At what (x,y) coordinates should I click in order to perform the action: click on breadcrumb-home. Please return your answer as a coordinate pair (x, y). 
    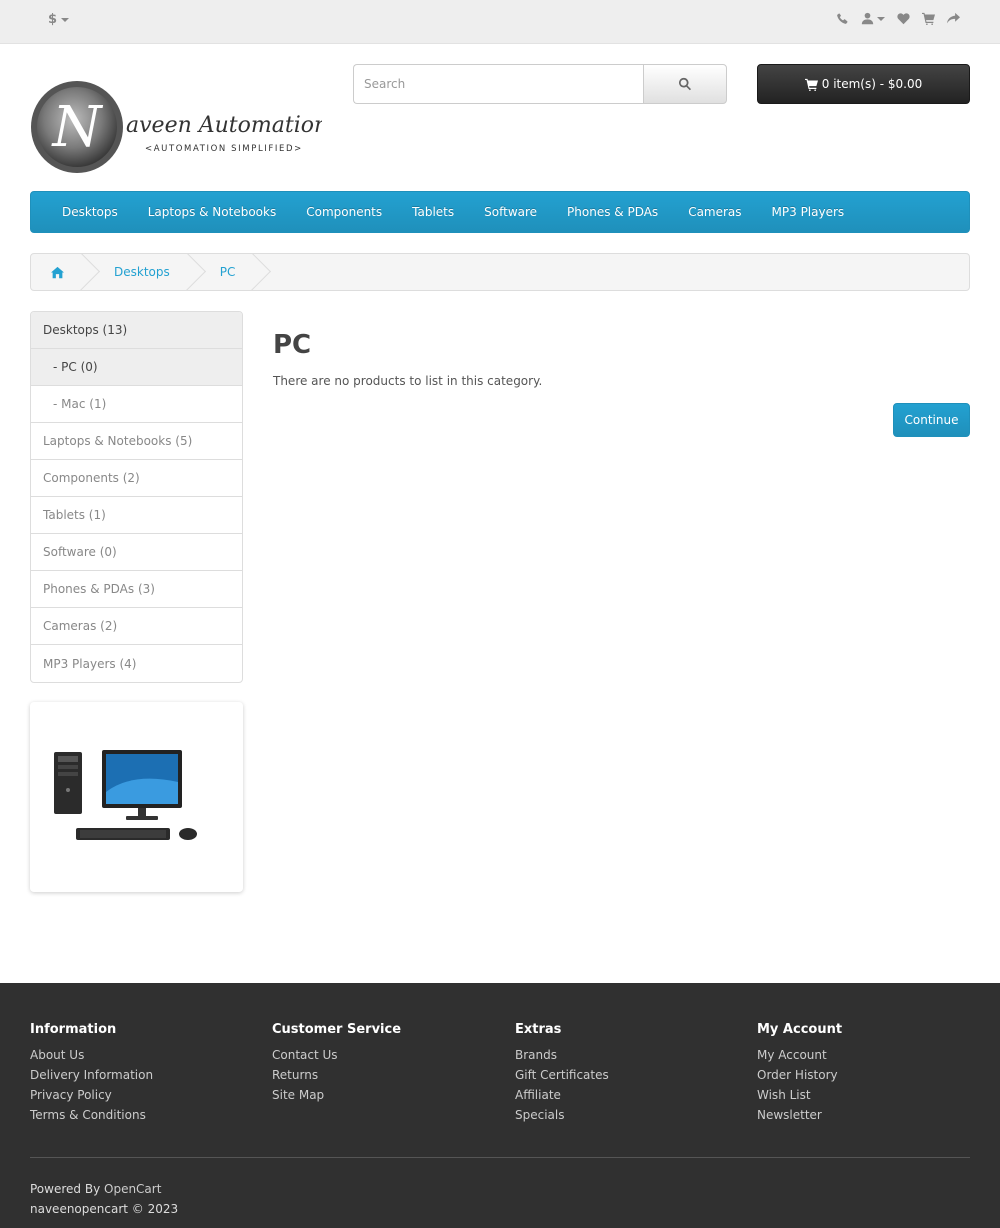
    Looking at the image, I should click on (58, 272).